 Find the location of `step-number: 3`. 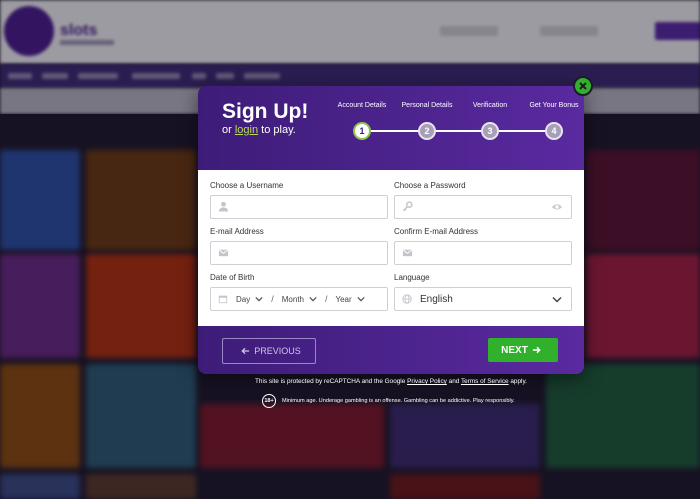

step-number: 3 is located at coordinates (490, 131).